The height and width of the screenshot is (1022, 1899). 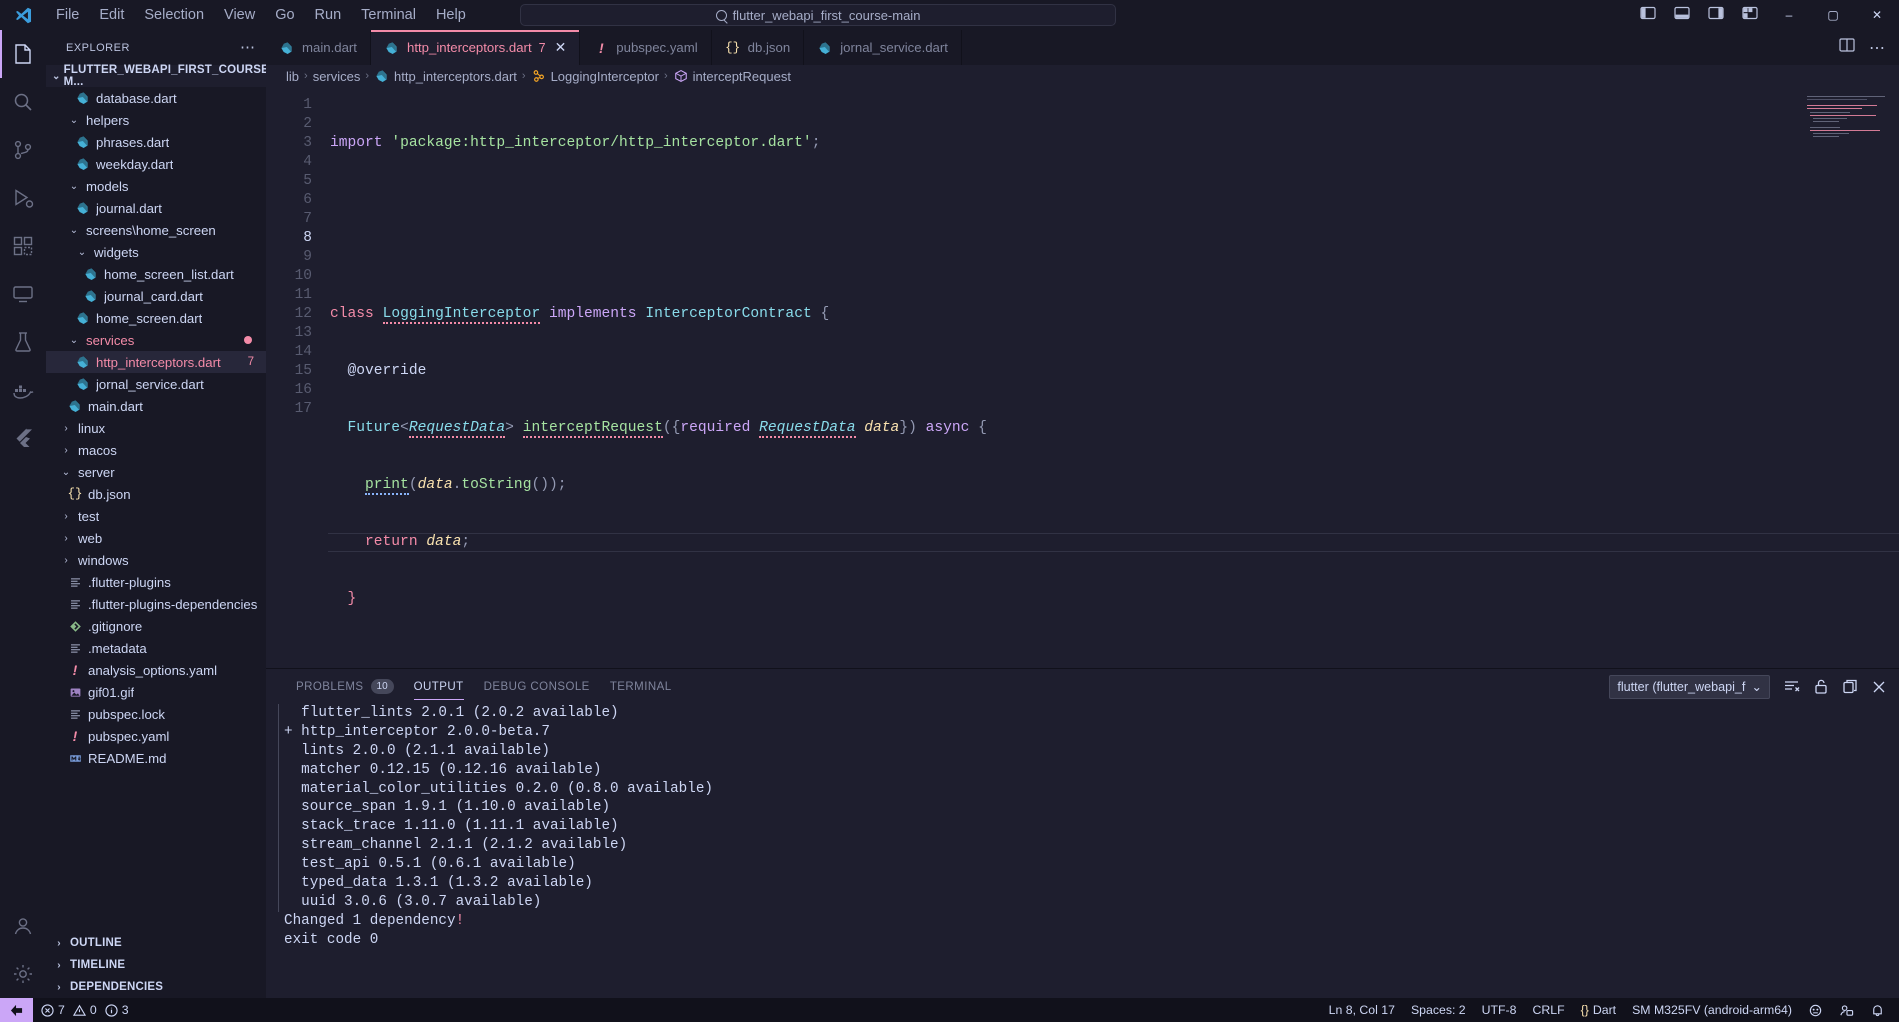 I want to click on editor-tab-pubspec-yaml: ! pubspec.yaml, so click(x=646, y=47).